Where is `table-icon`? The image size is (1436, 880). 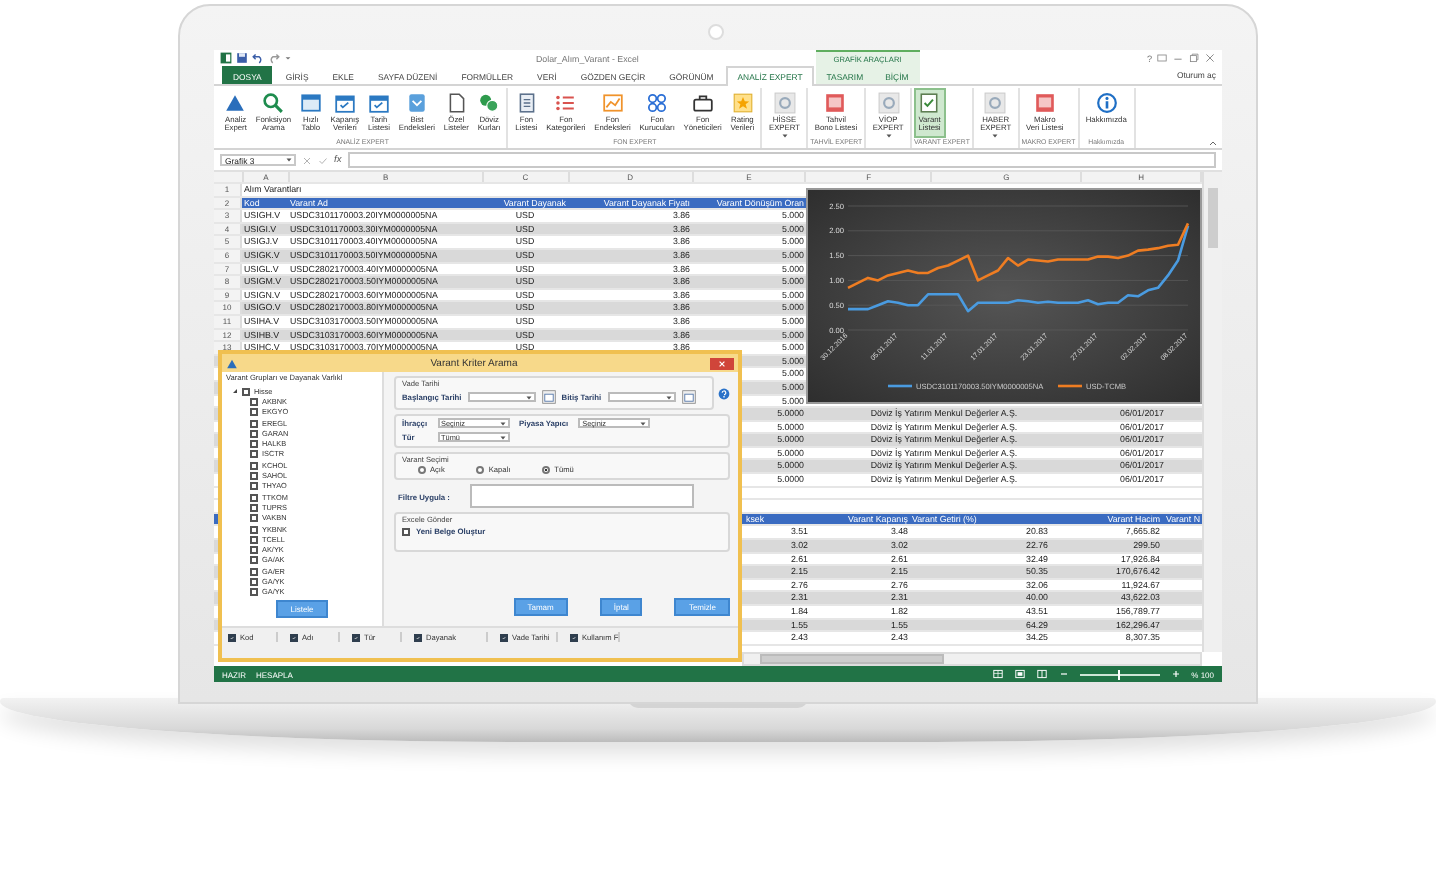 table-icon is located at coordinates (310, 103).